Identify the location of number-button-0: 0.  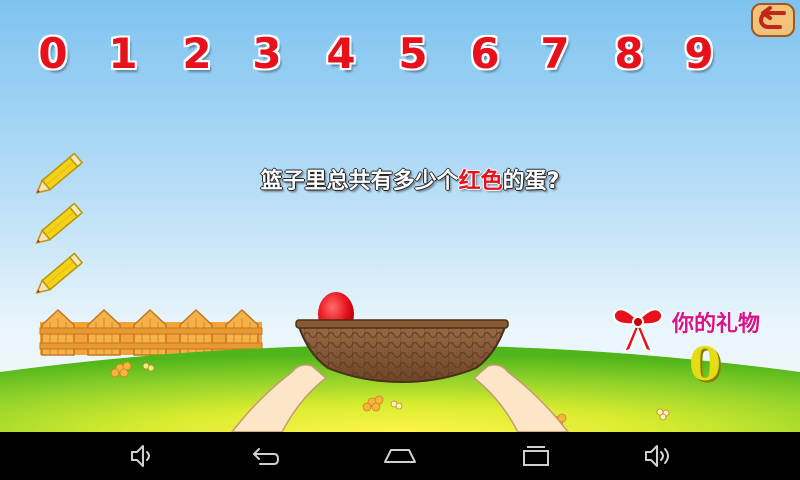
(53, 54).